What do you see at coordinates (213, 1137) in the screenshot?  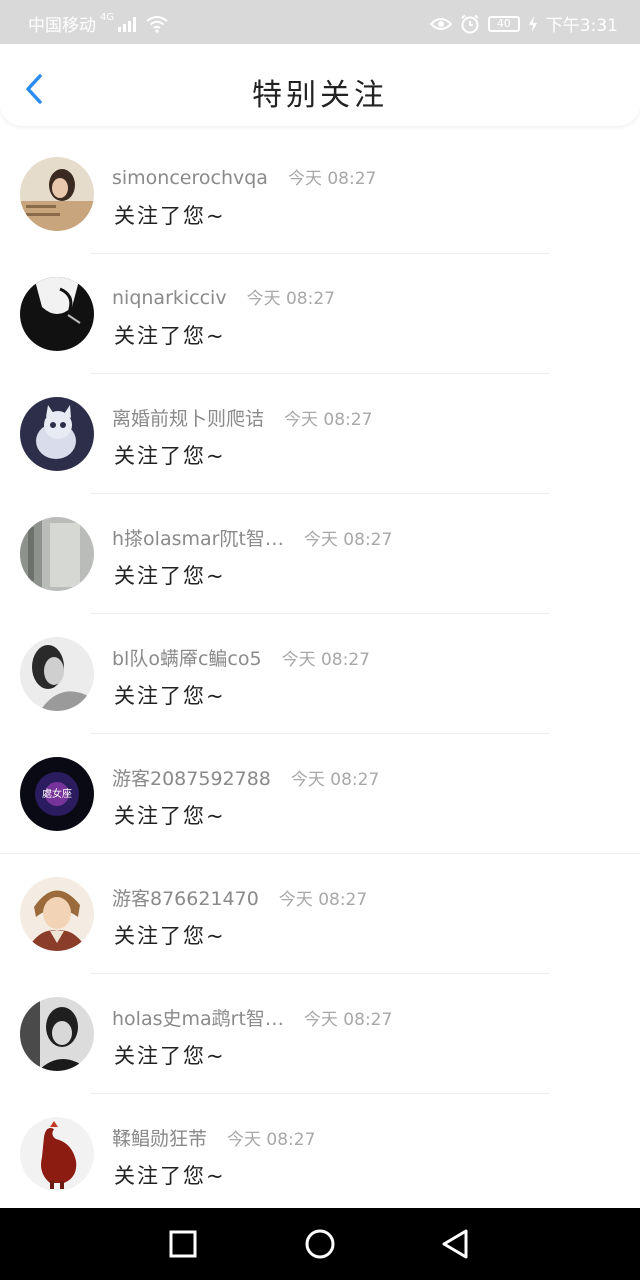 I see `item-meta: 鞣鲳勋狂芾 今天 08:27` at bounding box center [213, 1137].